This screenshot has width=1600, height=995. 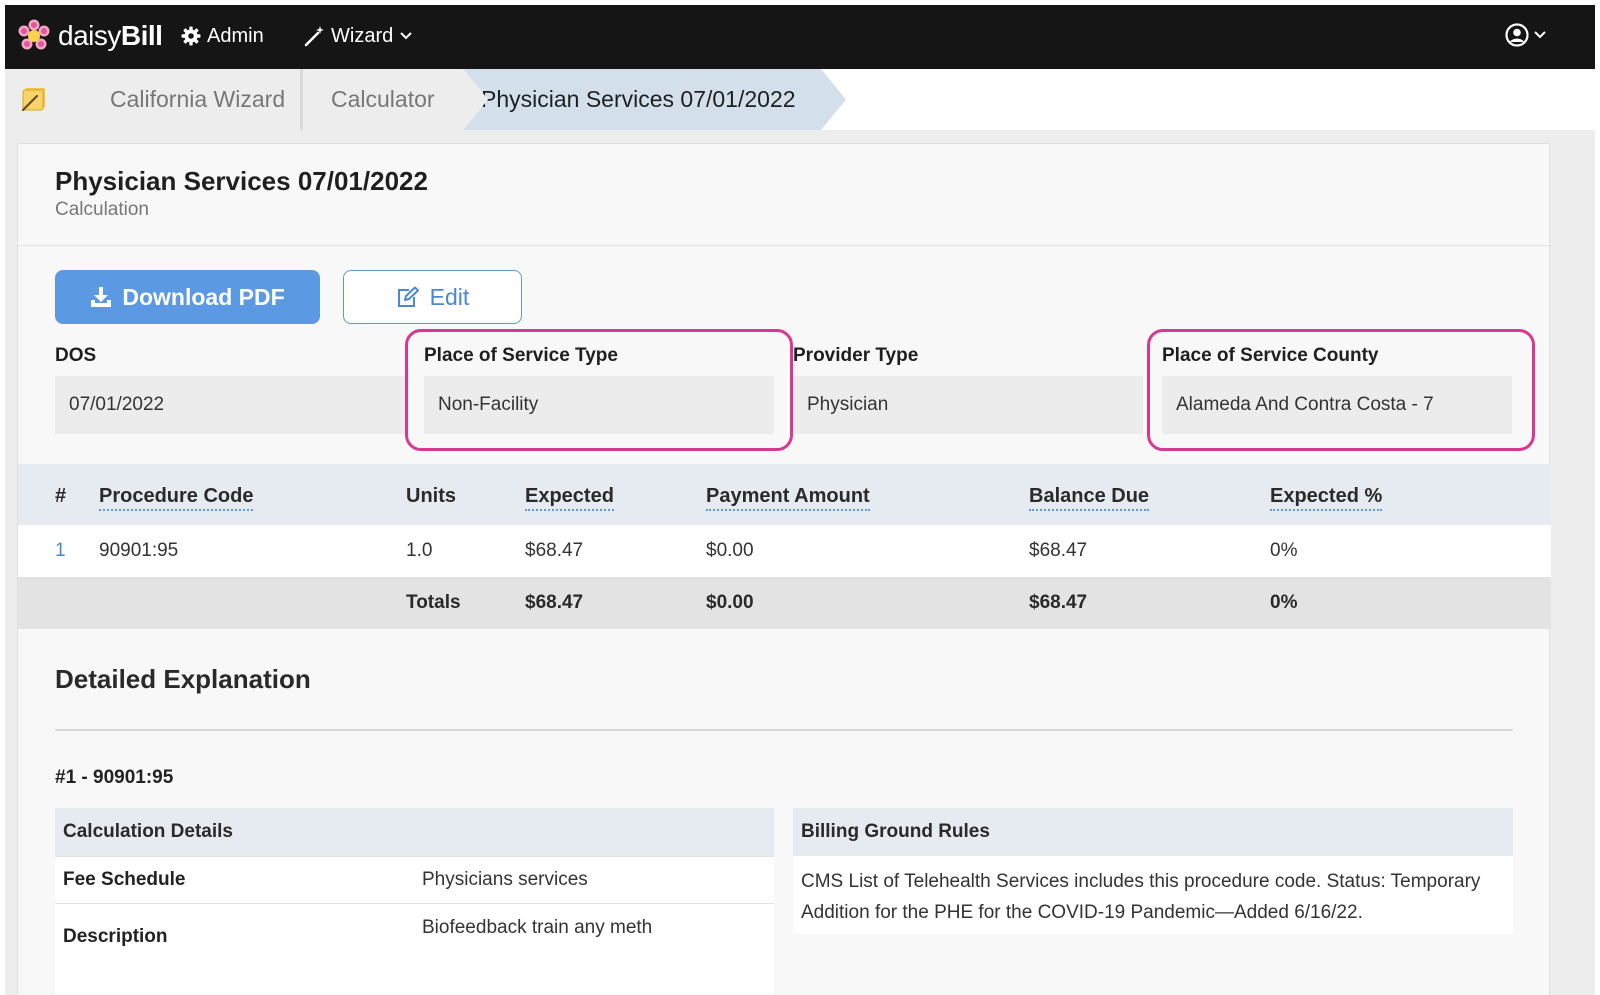 What do you see at coordinates (784, 603) in the screenshot?
I see `totals-row` at bounding box center [784, 603].